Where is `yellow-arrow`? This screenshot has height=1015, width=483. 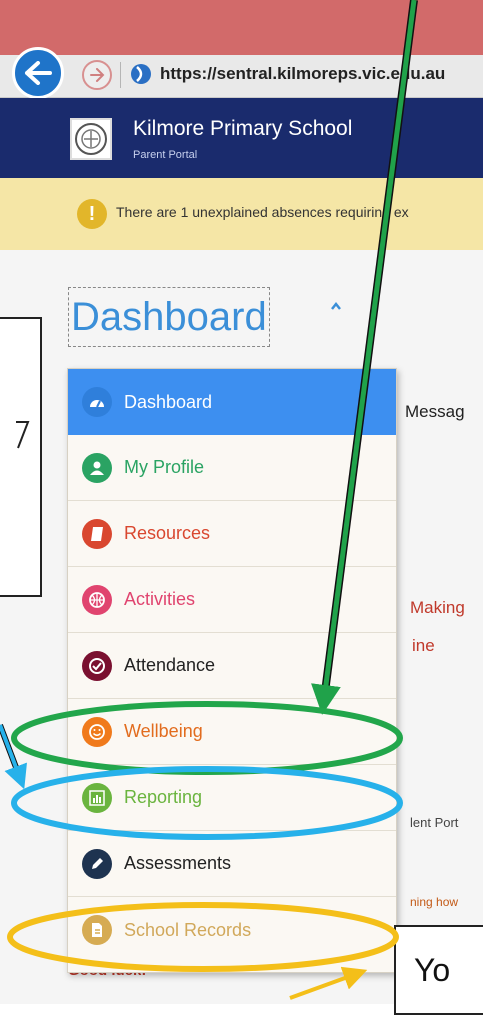
yellow-arrow is located at coordinates (328, 983).